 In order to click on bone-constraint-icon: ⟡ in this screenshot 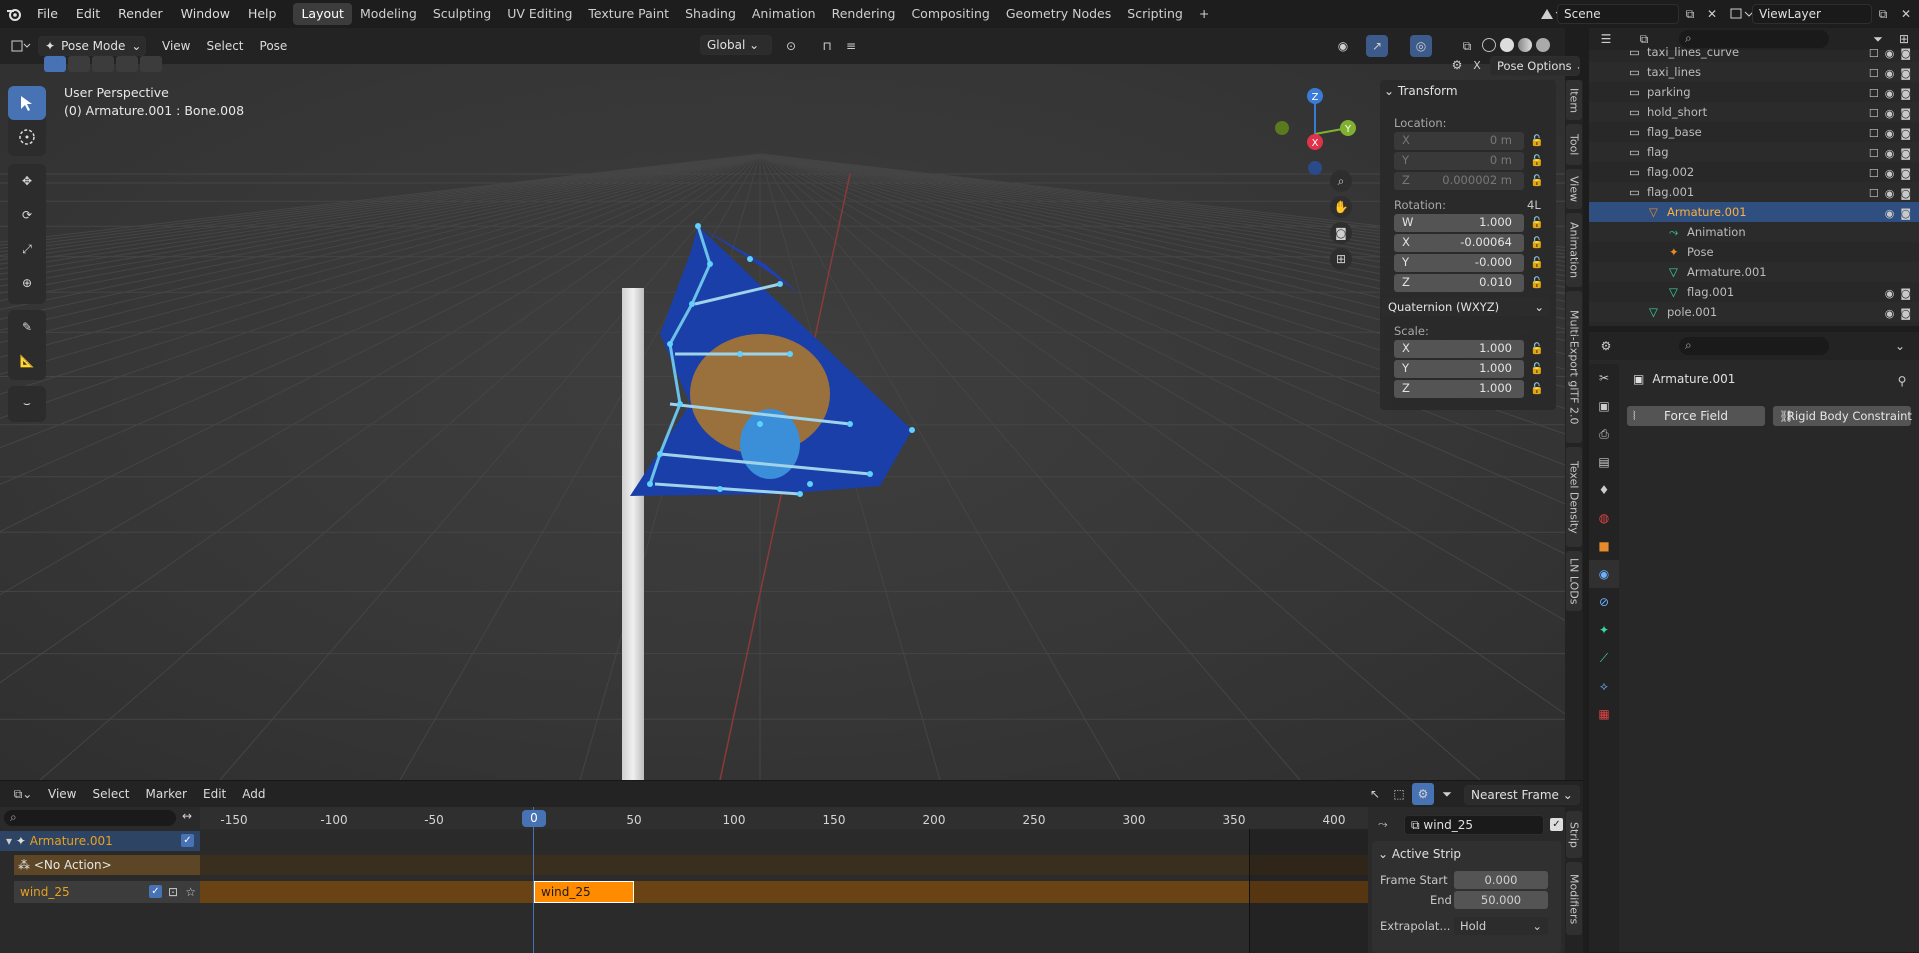, I will do `click(1604, 686)`.